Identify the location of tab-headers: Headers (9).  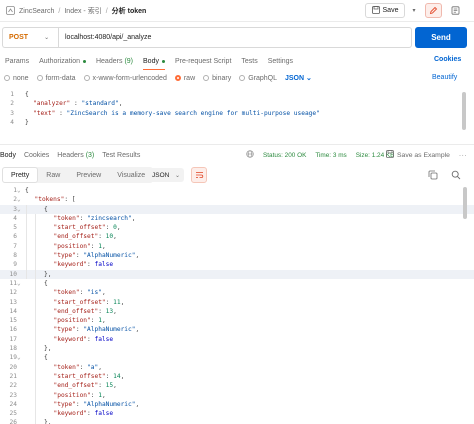
(114, 61).